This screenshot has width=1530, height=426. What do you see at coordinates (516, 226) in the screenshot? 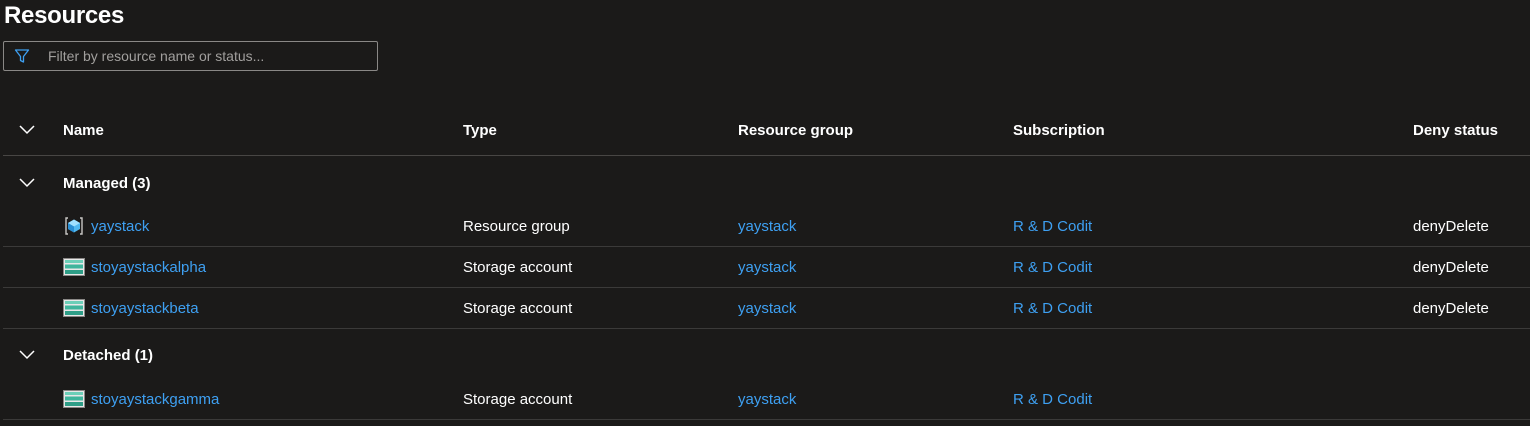
I see `resource-type: Resource group` at bounding box center [516, 226].